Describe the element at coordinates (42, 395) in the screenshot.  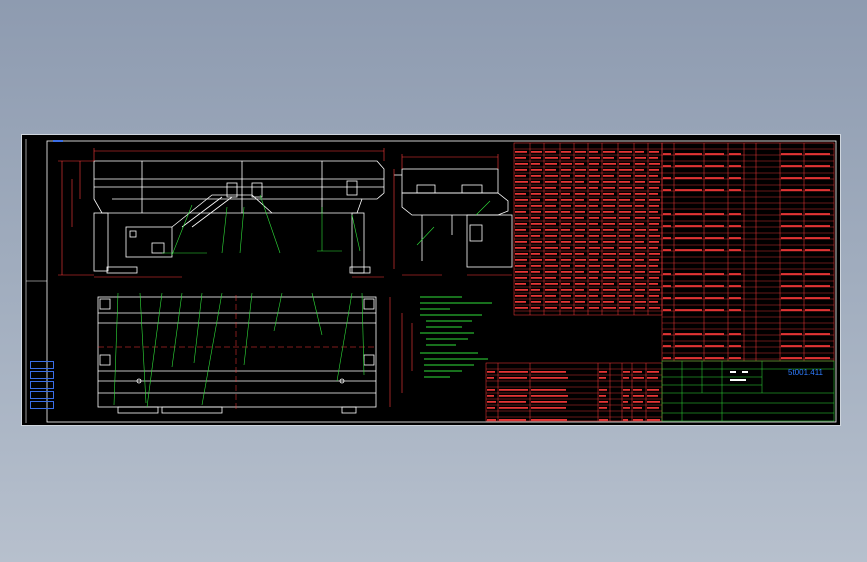
I see `revision-stamp` at that location.